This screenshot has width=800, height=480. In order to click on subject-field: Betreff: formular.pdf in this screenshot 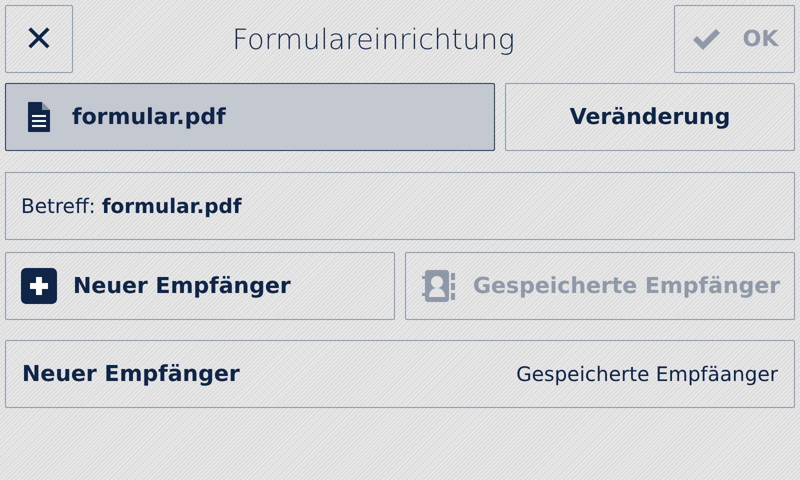, I will do `click(400, 206)`.